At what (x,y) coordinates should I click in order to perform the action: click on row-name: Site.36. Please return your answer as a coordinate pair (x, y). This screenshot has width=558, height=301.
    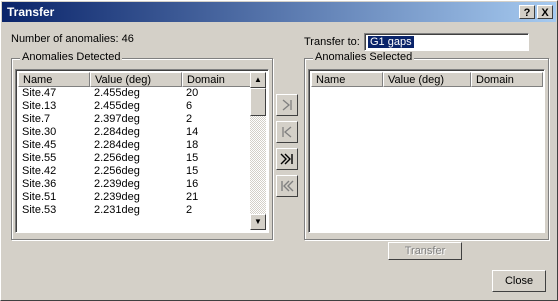
    Looking at the image, I should click on (39, 184).